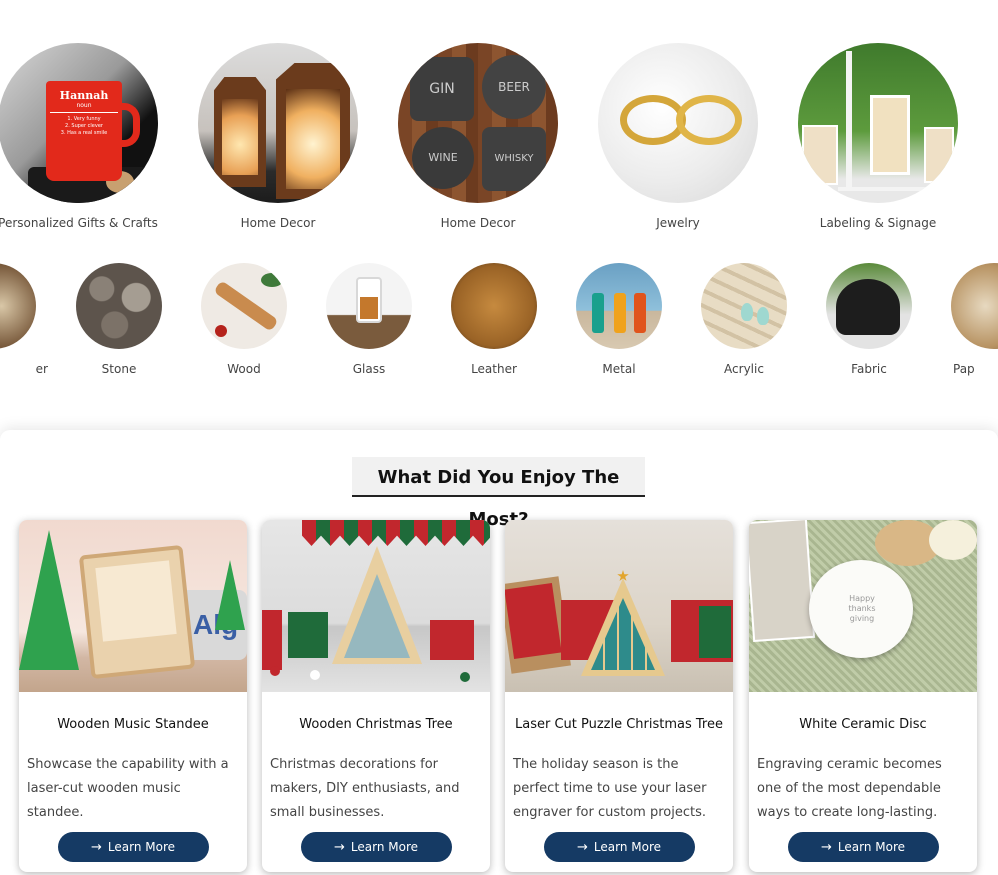 The height and width of the screenshot is (875, 998). I want to click on mug-line: 1. Very funny, so click(84, 119).